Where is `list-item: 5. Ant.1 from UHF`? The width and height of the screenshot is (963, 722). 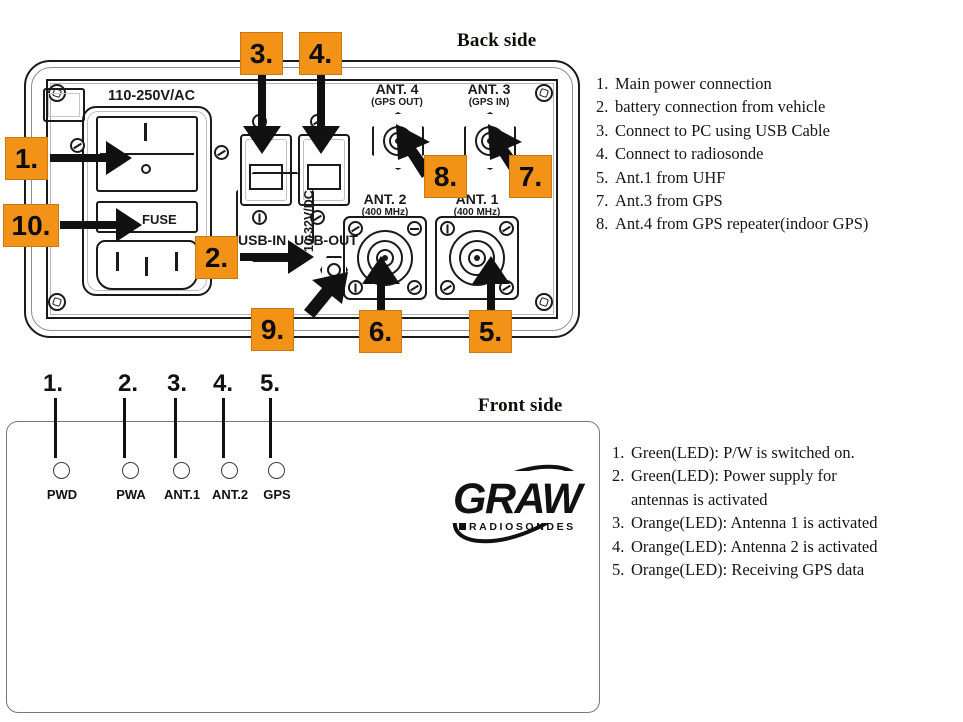
list-item: 5. Ant.1 from UHF is located at coordinates (779, 177).